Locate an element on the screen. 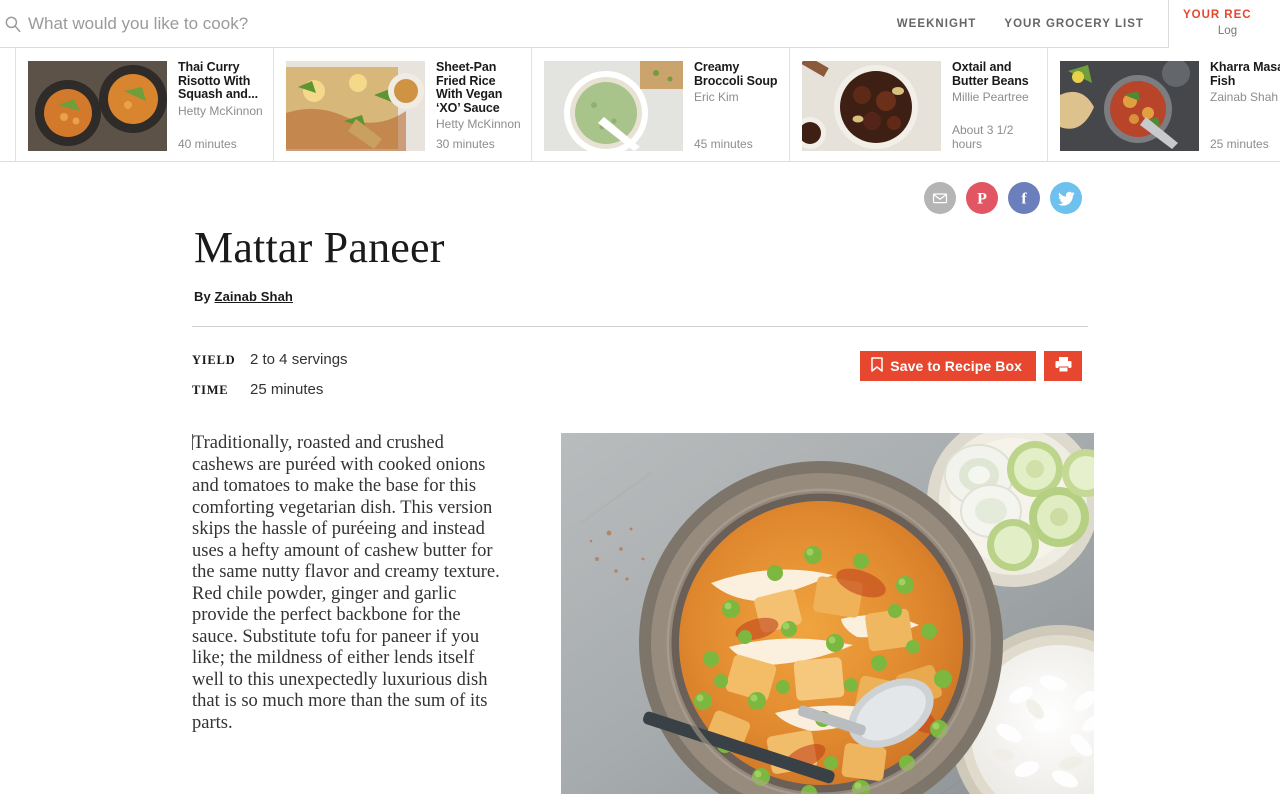  search-bar is located at coordinates (441, 23).